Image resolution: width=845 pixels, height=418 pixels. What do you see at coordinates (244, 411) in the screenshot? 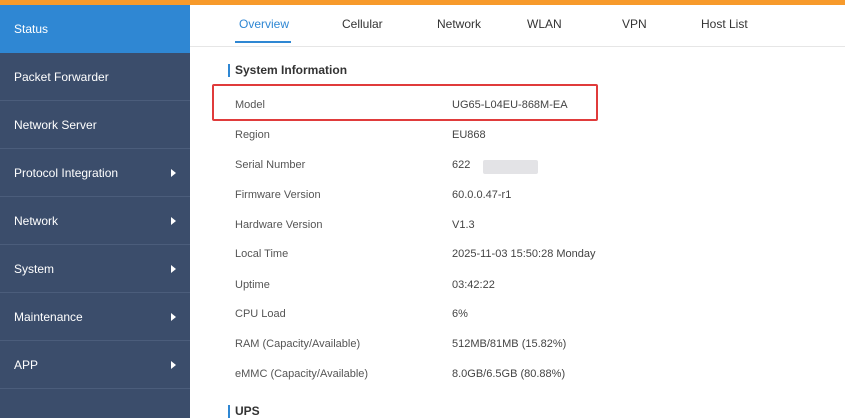
I see `section-title-ups: UPS` at bounding box center [244, 411].